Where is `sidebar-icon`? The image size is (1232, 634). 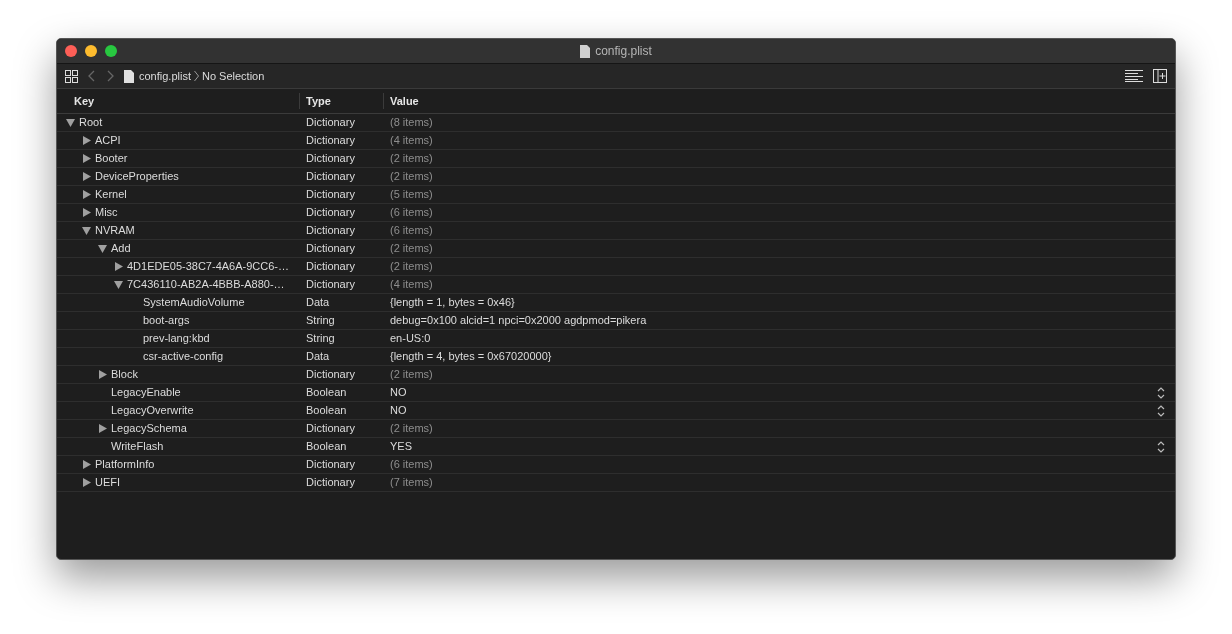
sidebar-icon is located at coordinates (1160, 76).